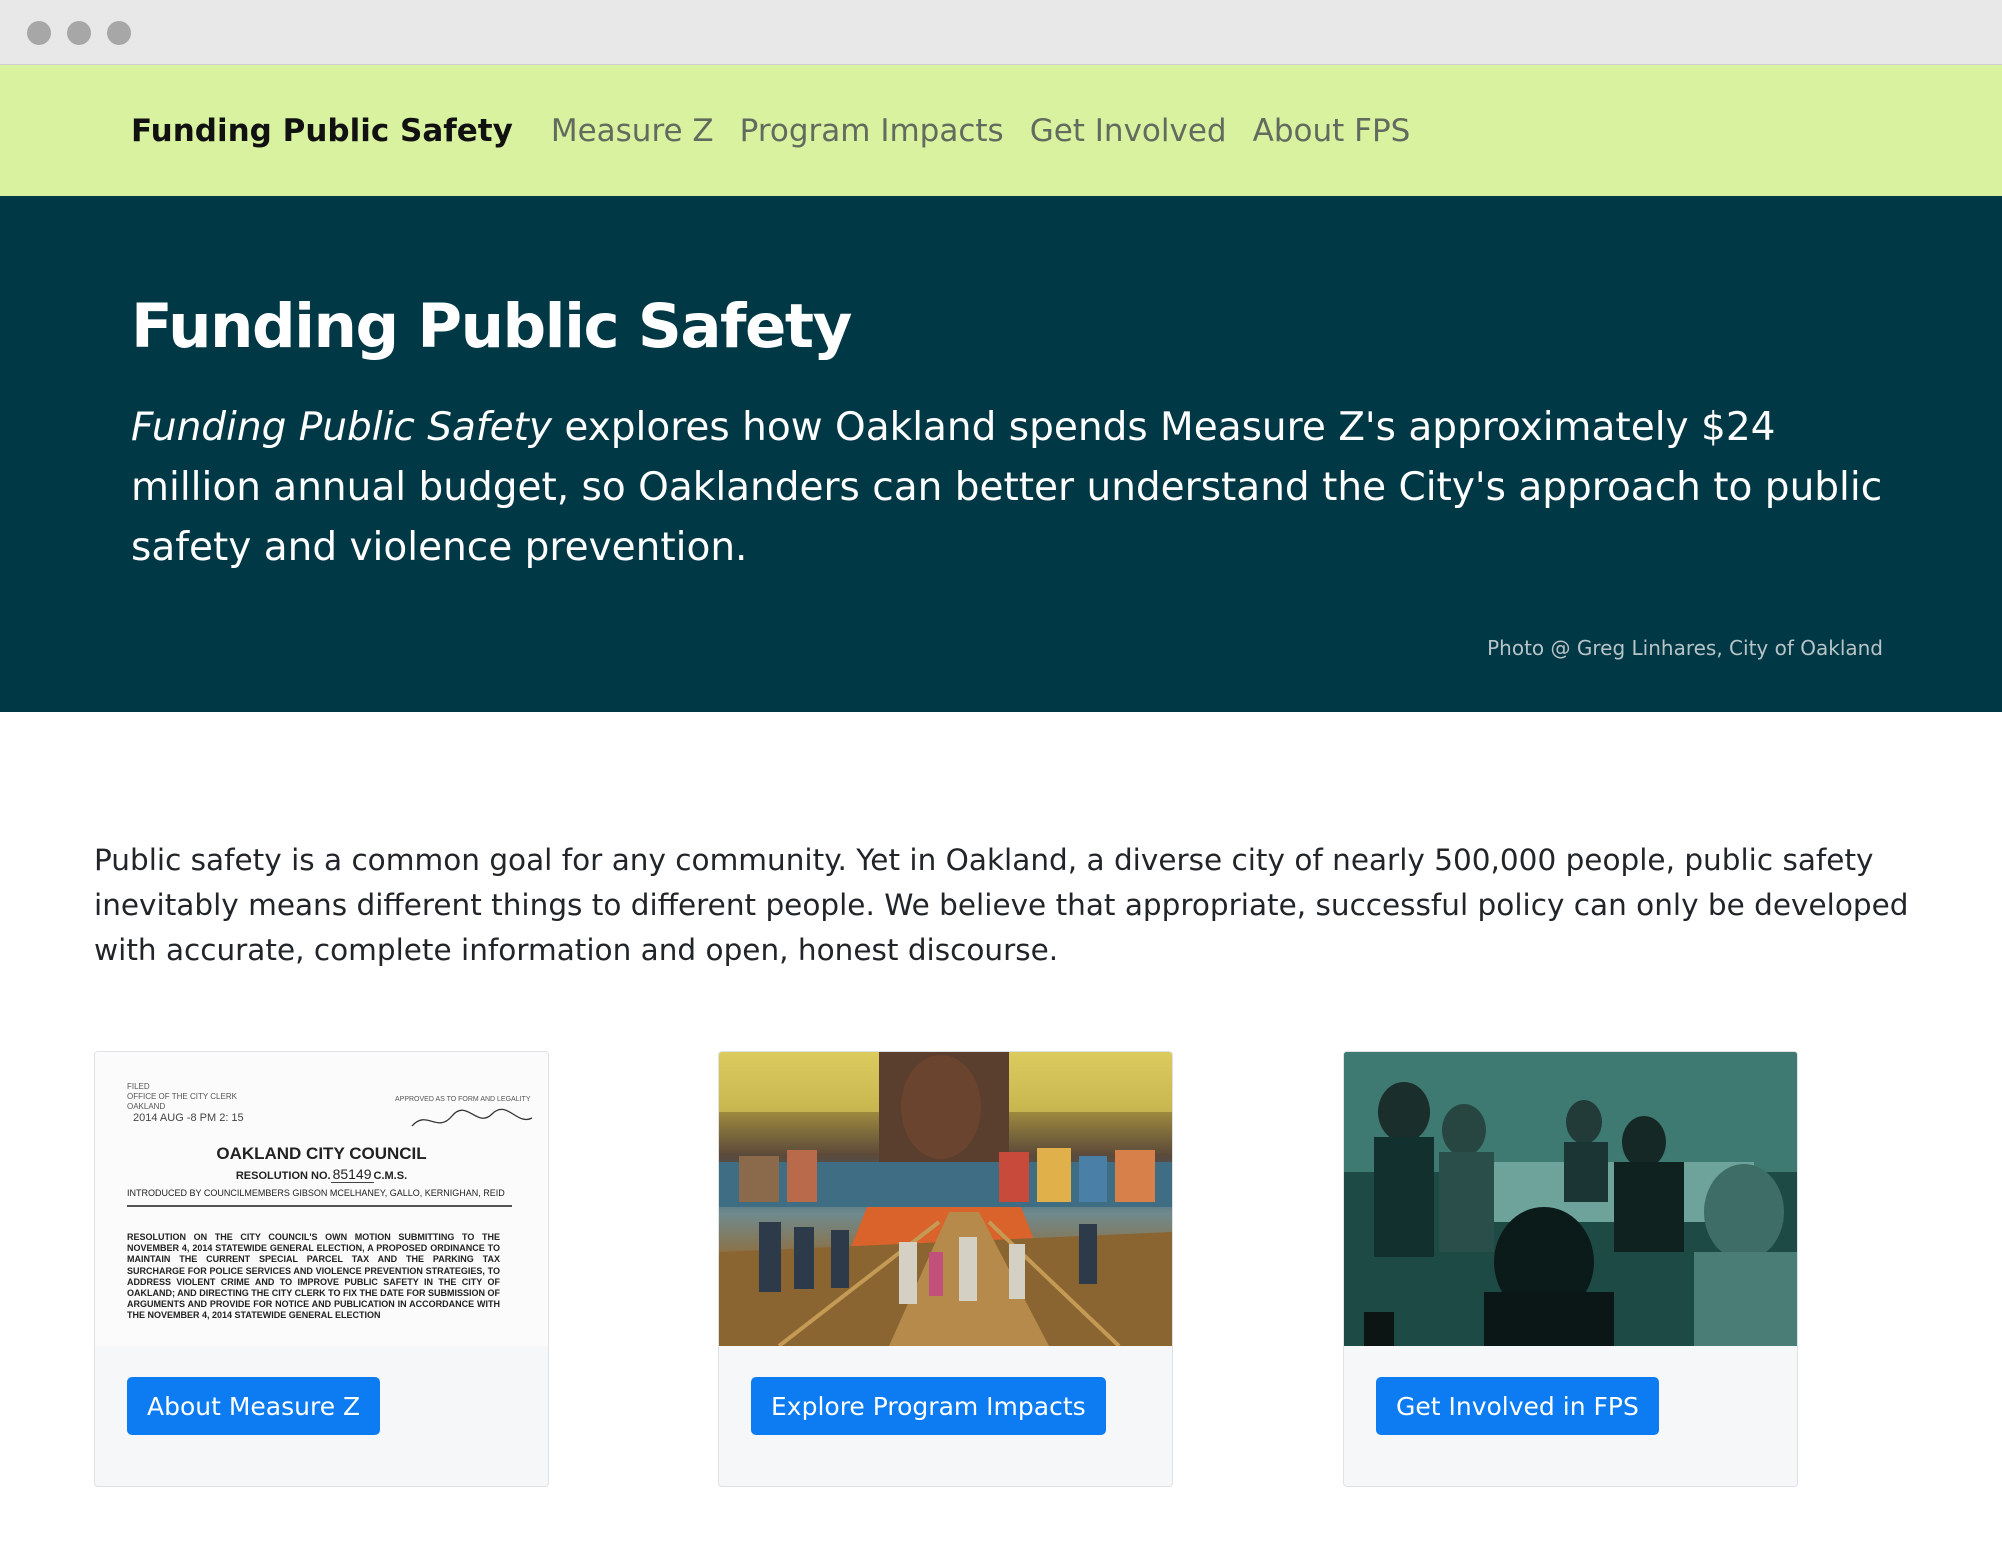 The width and height of the screenshot is (2002, 1554). Describe the element at coordinates (872, 131) in the screenshot. I see `nav-link-program-impacts: Program Impacts` at that location.